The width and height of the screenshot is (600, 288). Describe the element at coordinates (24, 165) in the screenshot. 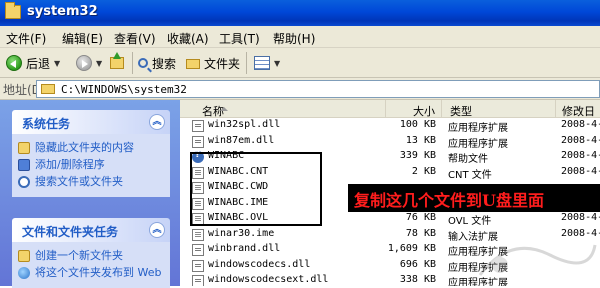

I see `programs-icon` at that location.